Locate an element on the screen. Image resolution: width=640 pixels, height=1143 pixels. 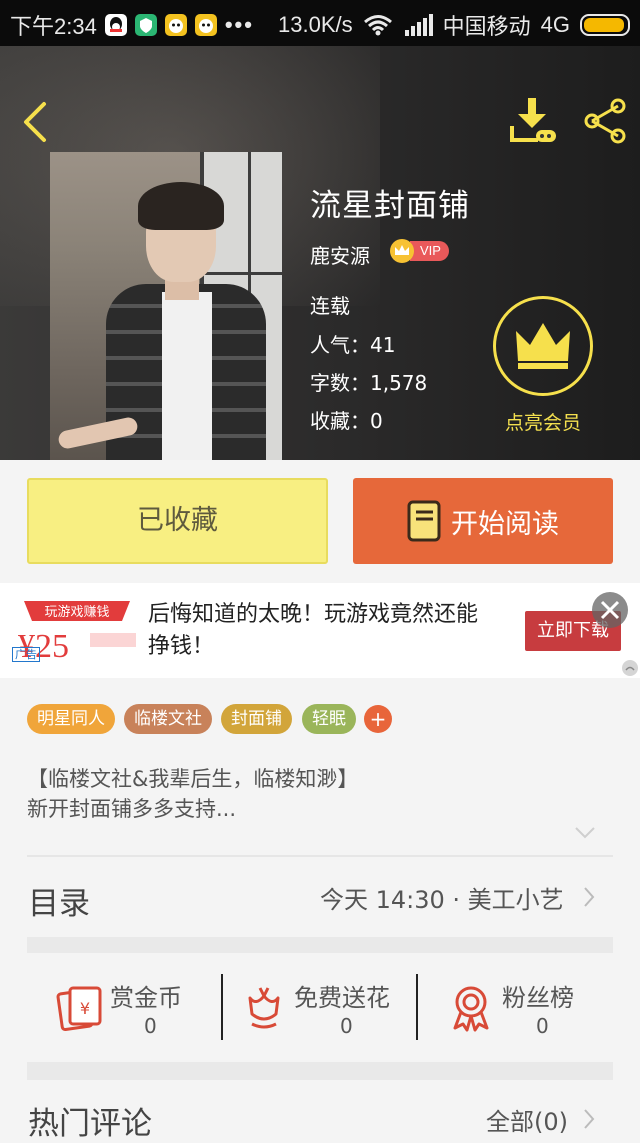
book-word-count: 字数：1,578 is located at coordinates (369, 383).